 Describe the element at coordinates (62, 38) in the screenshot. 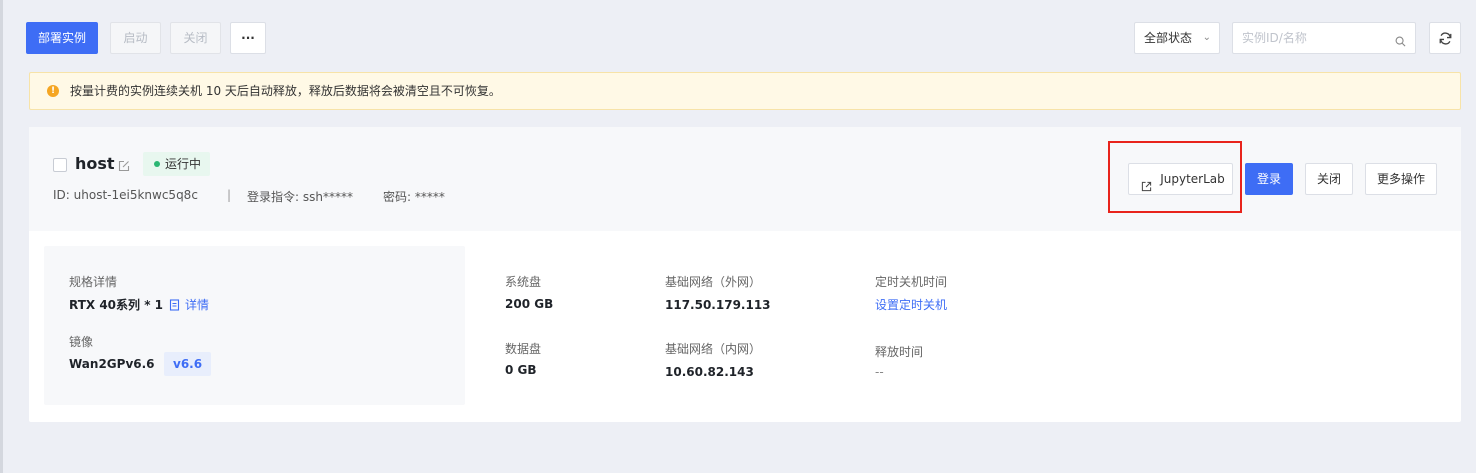

I see `deploy-instance-button: 部署实例` at that location.